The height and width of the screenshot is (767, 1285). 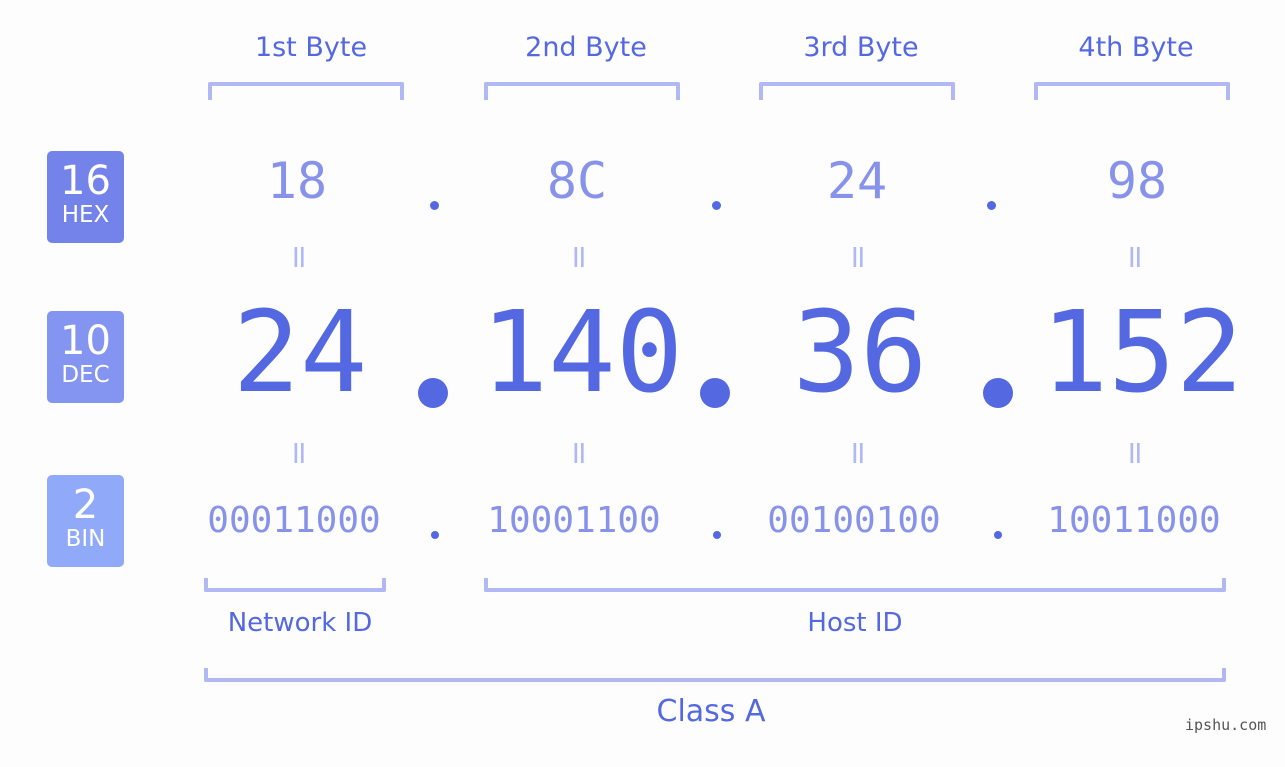 What do you see at coordinates (1137, 181) in the screenshot?
I see `hex-octet-4: 98` at bounding box center [1137, 181].